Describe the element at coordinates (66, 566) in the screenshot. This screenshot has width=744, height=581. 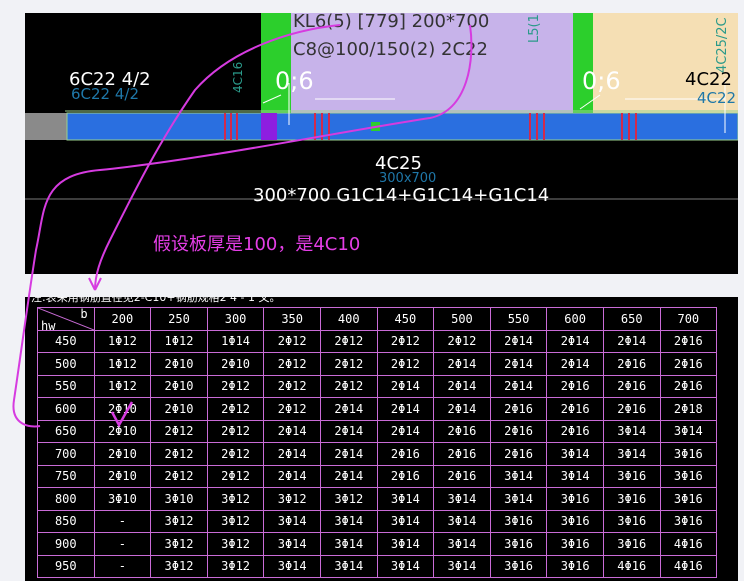
I see `row-header-hw: 950` at that location.